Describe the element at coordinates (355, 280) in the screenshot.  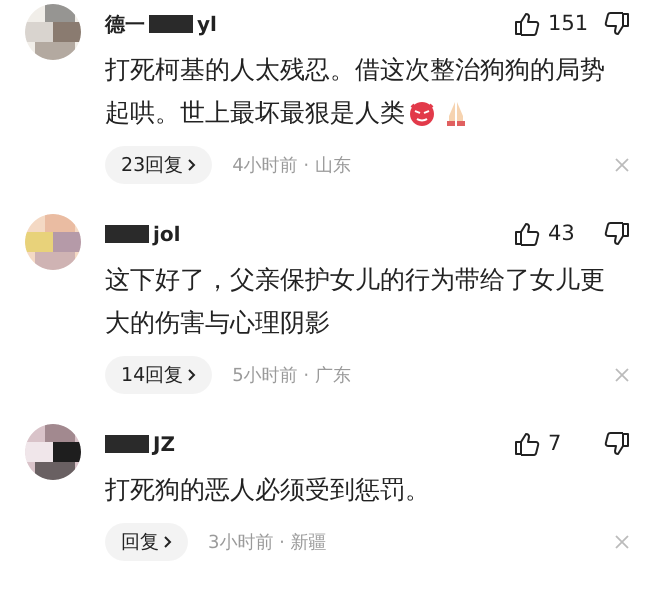
I see `comment-text: 这下好了，父亲保护女儿的行为带给了女儿更` at that location.